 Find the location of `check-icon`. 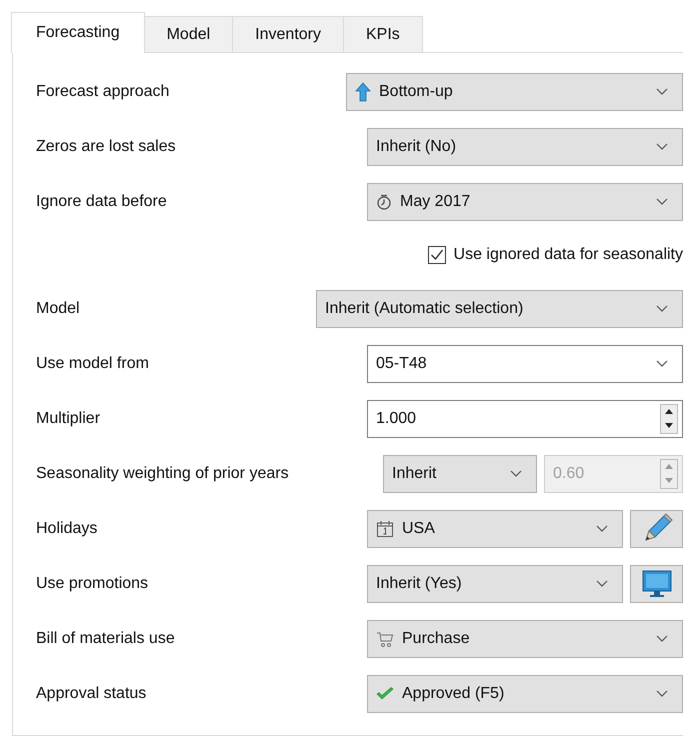

check-icon is located at coordinates (385, 693).